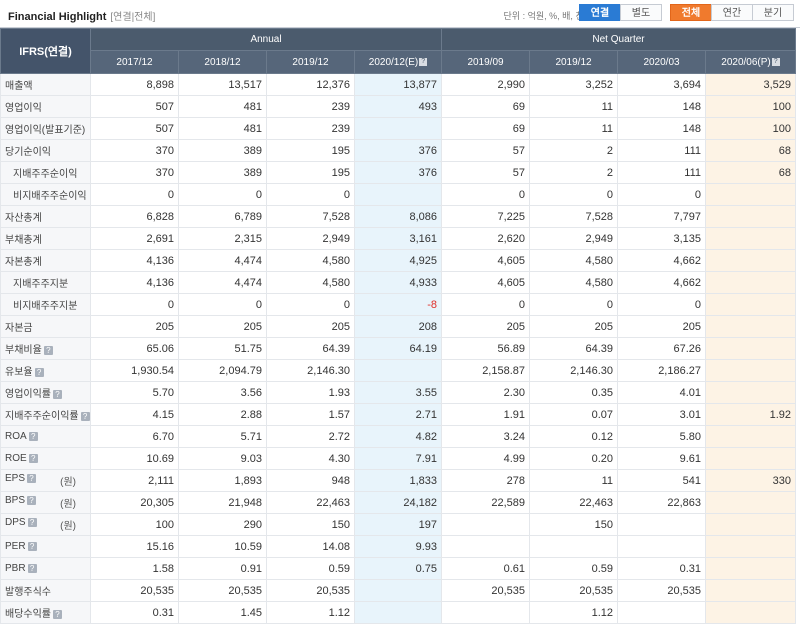  I want to click on value-cell: 2,315, so click(222, 238).